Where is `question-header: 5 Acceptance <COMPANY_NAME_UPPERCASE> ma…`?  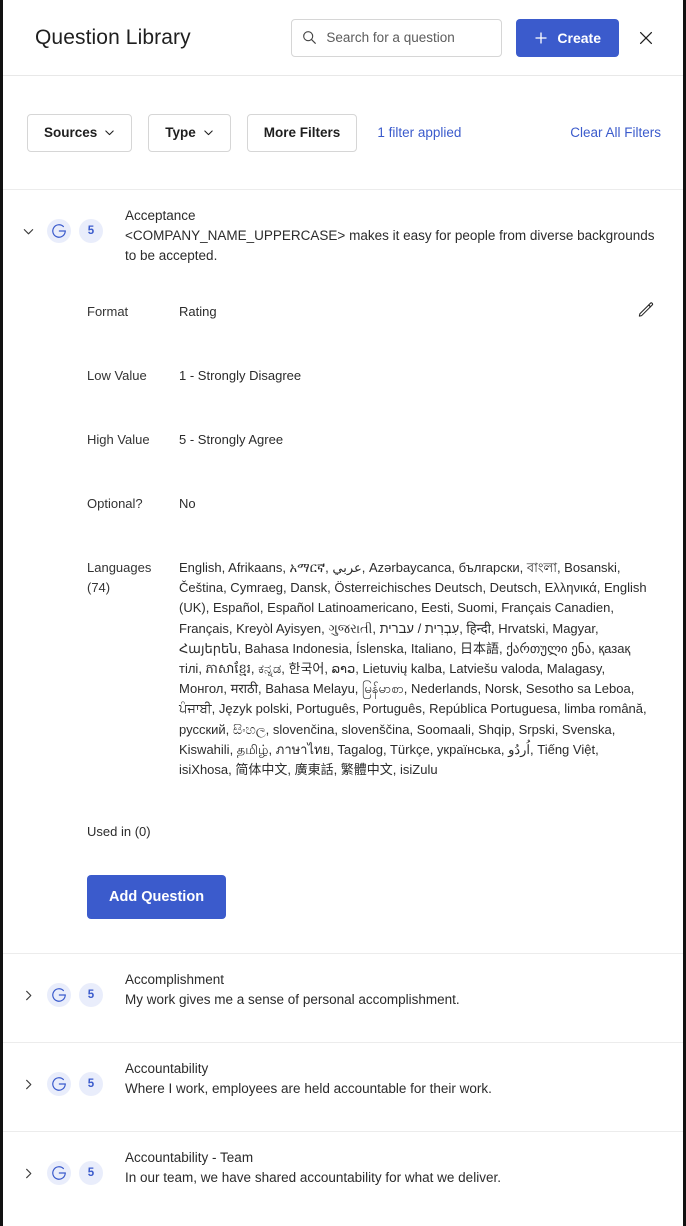
question-header: 5 Acceptance <COMPANY_NAME_UPPERCASE> ma… is located at coordinates (341, 228).